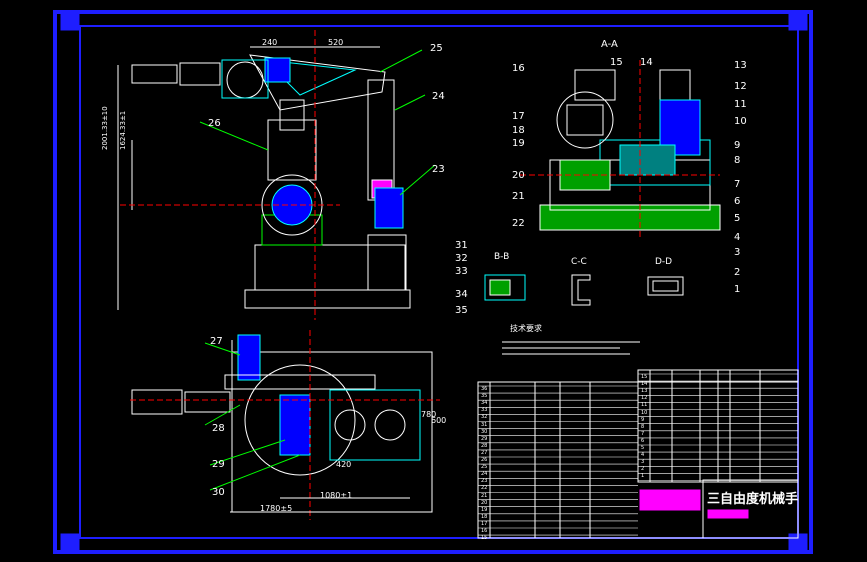 This screenshot has width=867, height=562. I want to click on part-callout-19: 19, so click(518, 143).